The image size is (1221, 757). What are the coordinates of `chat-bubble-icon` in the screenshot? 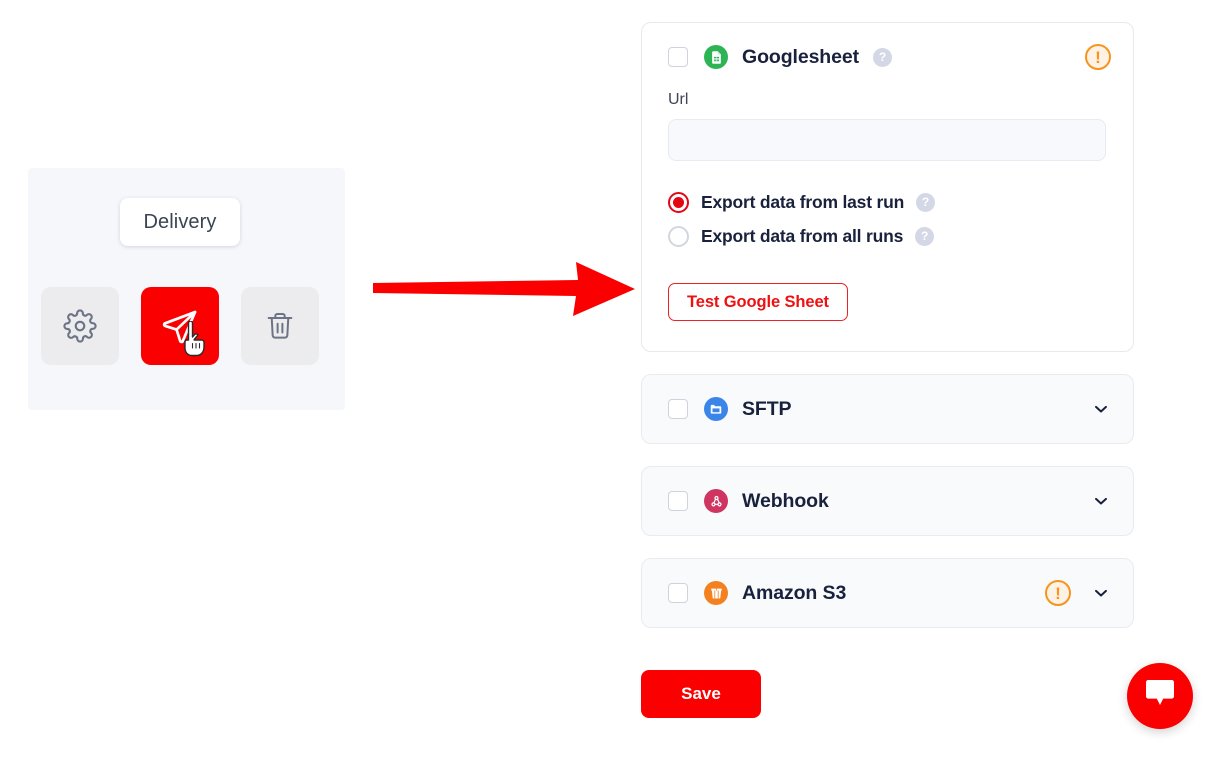 It's located at (1160, 696).